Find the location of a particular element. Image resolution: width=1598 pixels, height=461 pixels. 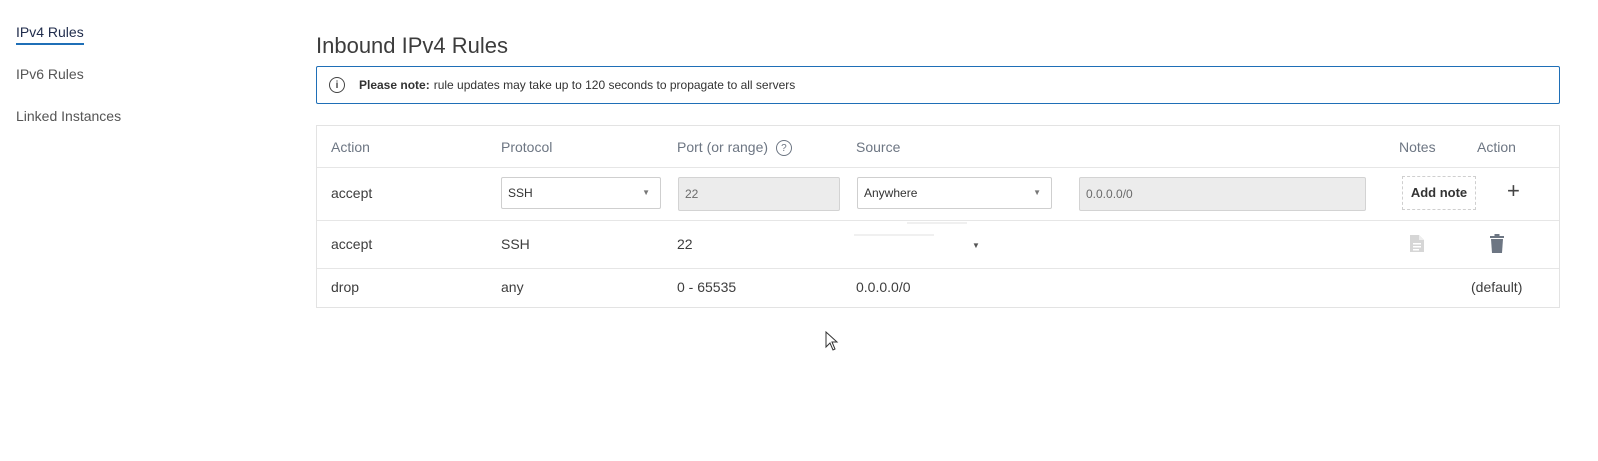

help-icon: ? is located at coordinates (783, 148).